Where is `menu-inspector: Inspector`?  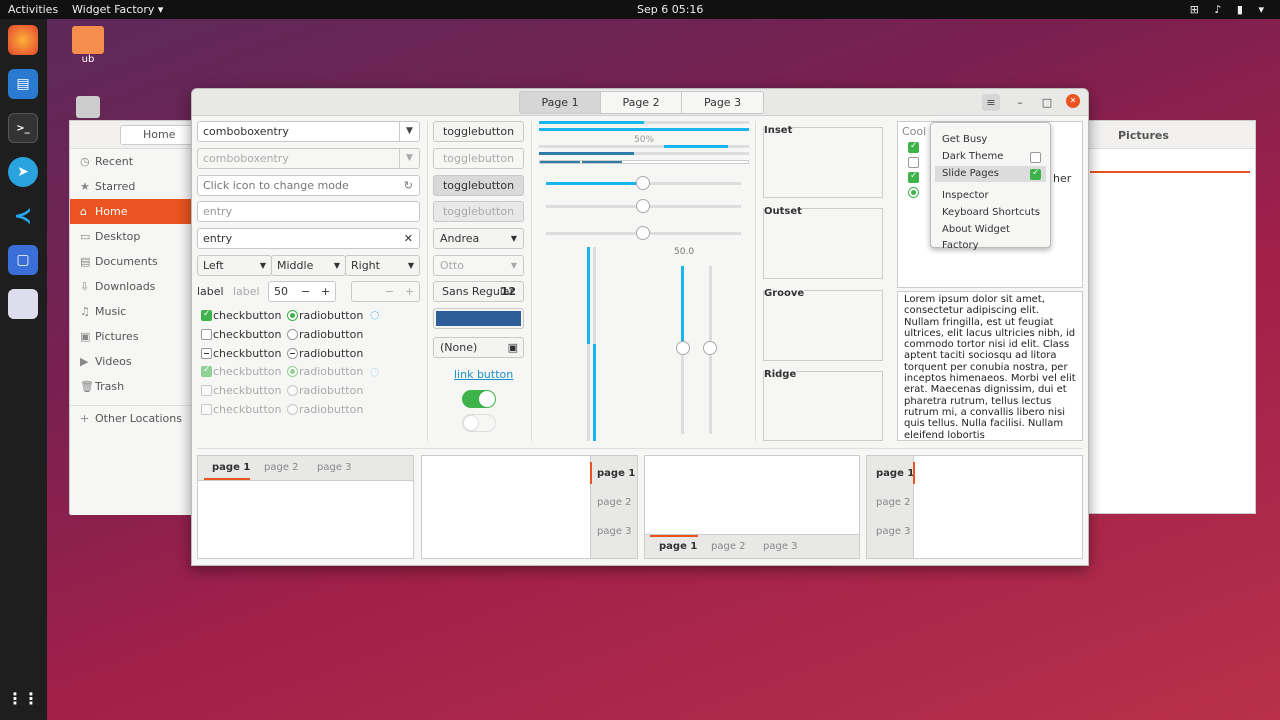 menu-inspector: Inspector is located at coordinates (990, 196).